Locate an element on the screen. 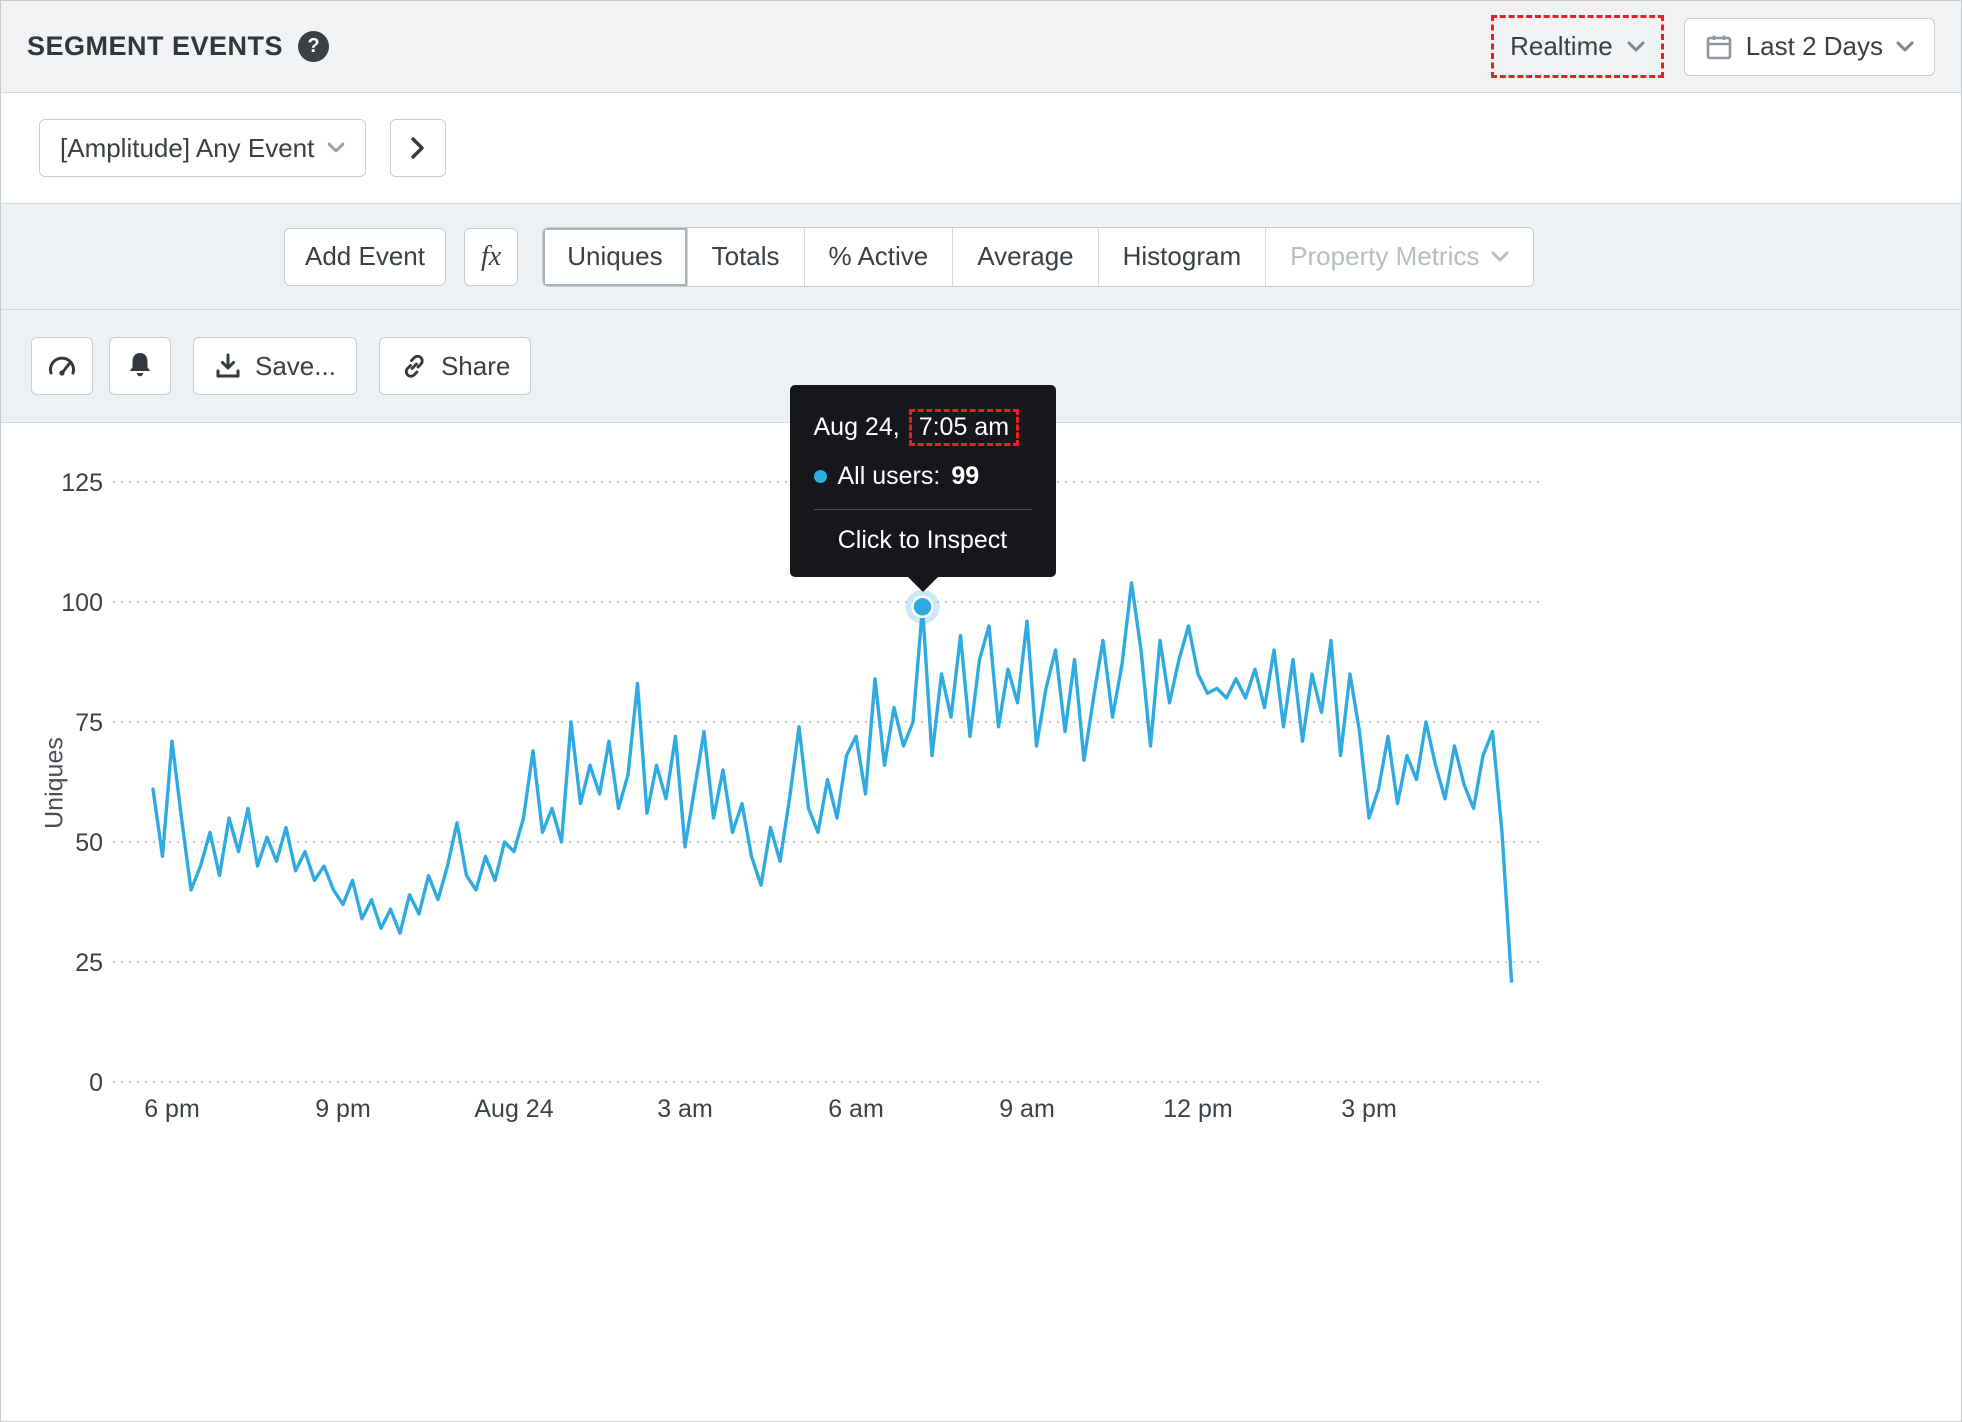  svg-text: 3 pm is located at coordinates (1369, 1109).